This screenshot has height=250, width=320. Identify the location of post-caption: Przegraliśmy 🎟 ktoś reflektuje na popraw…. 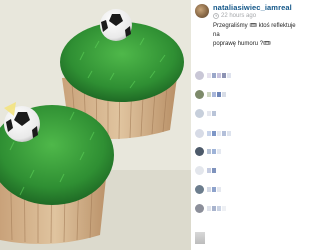
(254, 35).